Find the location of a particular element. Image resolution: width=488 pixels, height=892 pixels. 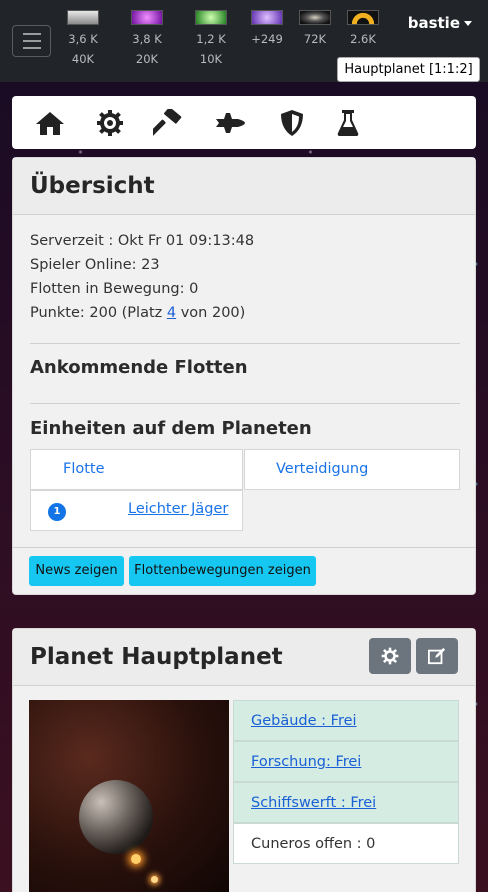

rank-link: 4 is located at coordinates (171, 313).